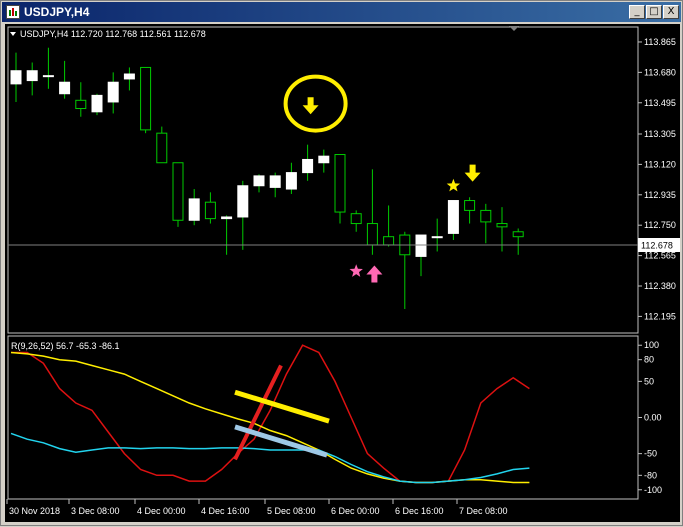 Image resolution: width=683 pixels, height=527 pixels. I want to click on time-label: 5 Dec 08:00, so click(291, 511).